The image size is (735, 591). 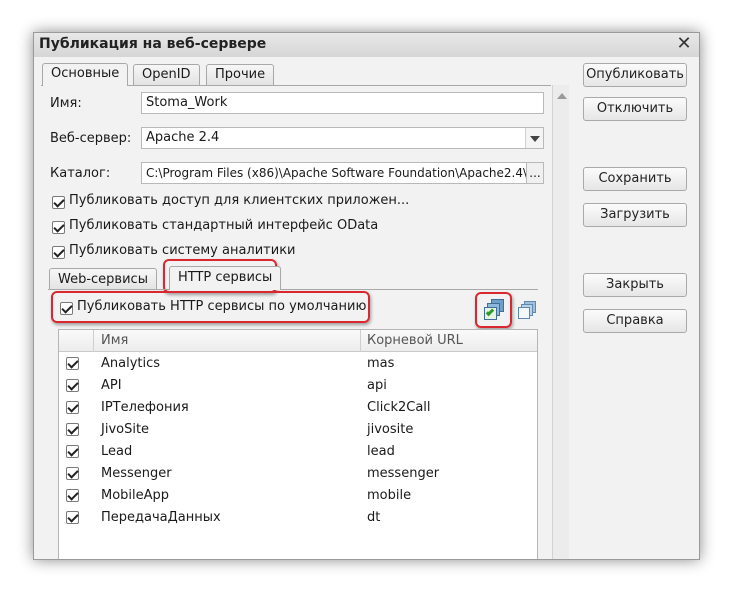 I want to click on column-name: Имя, so click(x=114, y=341).